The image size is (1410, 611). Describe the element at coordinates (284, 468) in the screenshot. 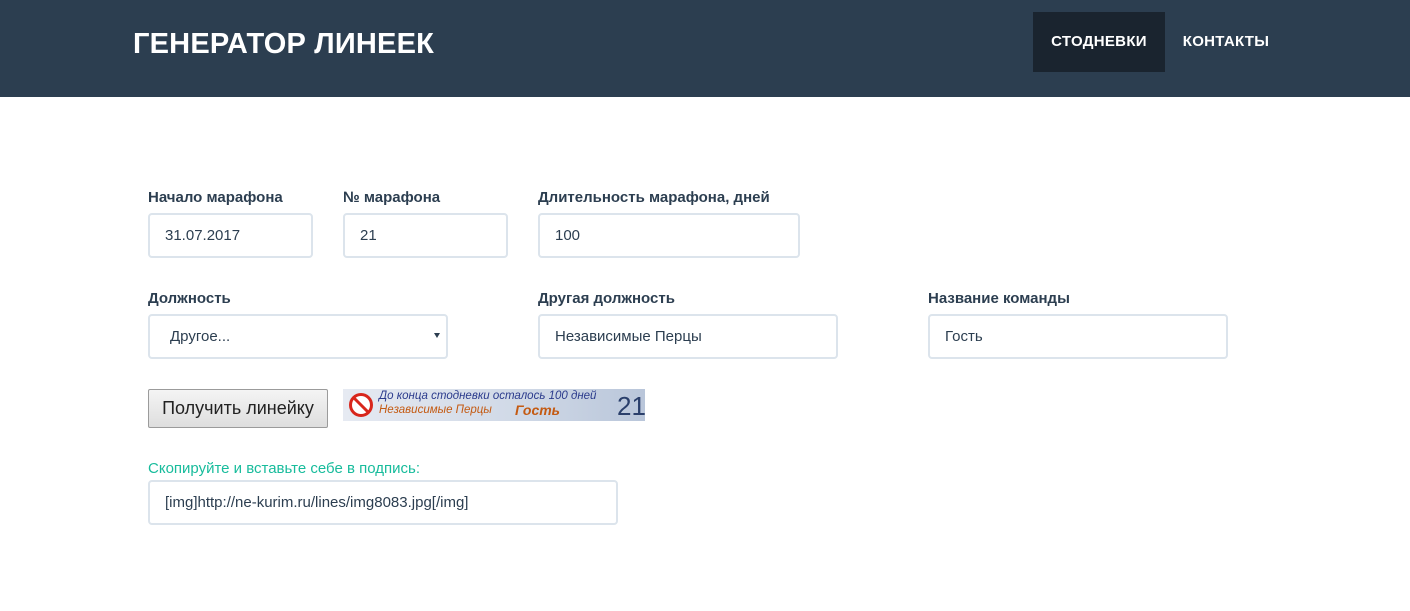

I see `copy-hint: Скопируйте и вставьте себе в подпись:` at that location.